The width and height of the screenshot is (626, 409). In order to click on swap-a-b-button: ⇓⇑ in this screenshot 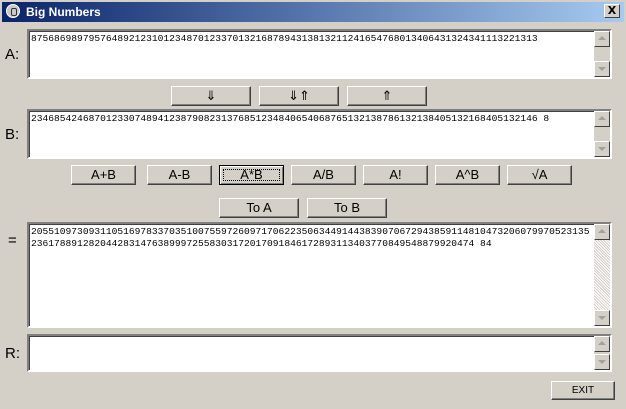, I will do `click(299, 96)`.